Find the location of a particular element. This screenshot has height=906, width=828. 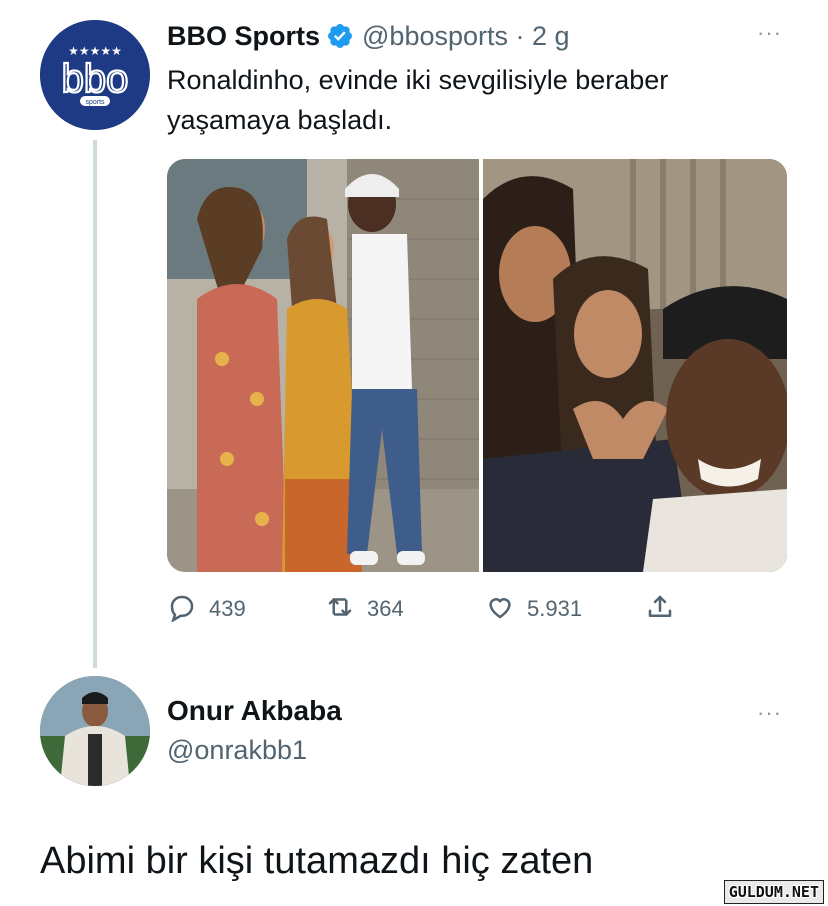

author-handle-time: @bbosports · 2 g is located at coordinates (466, 36).